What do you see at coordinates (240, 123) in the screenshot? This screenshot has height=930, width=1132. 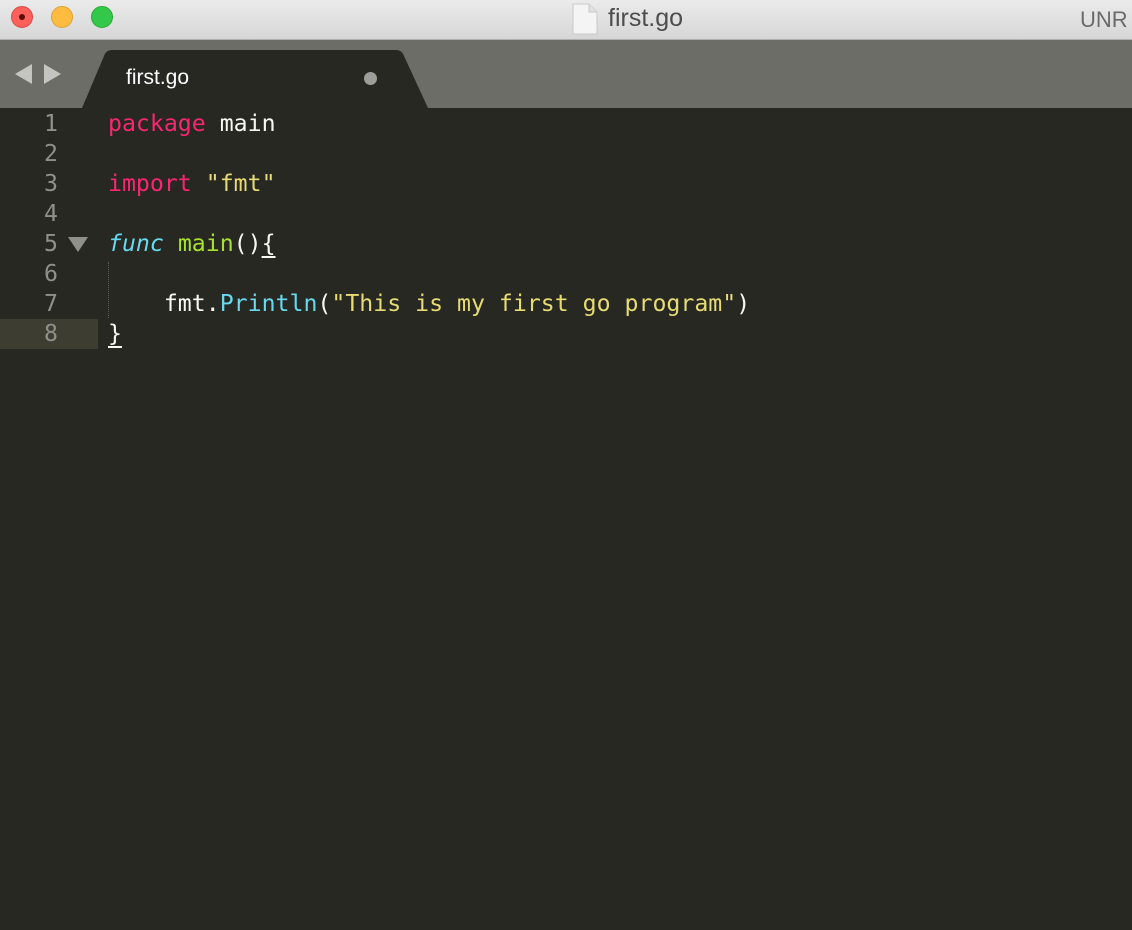 I see `code-token-plain: main` at bounding box center [240, 123].